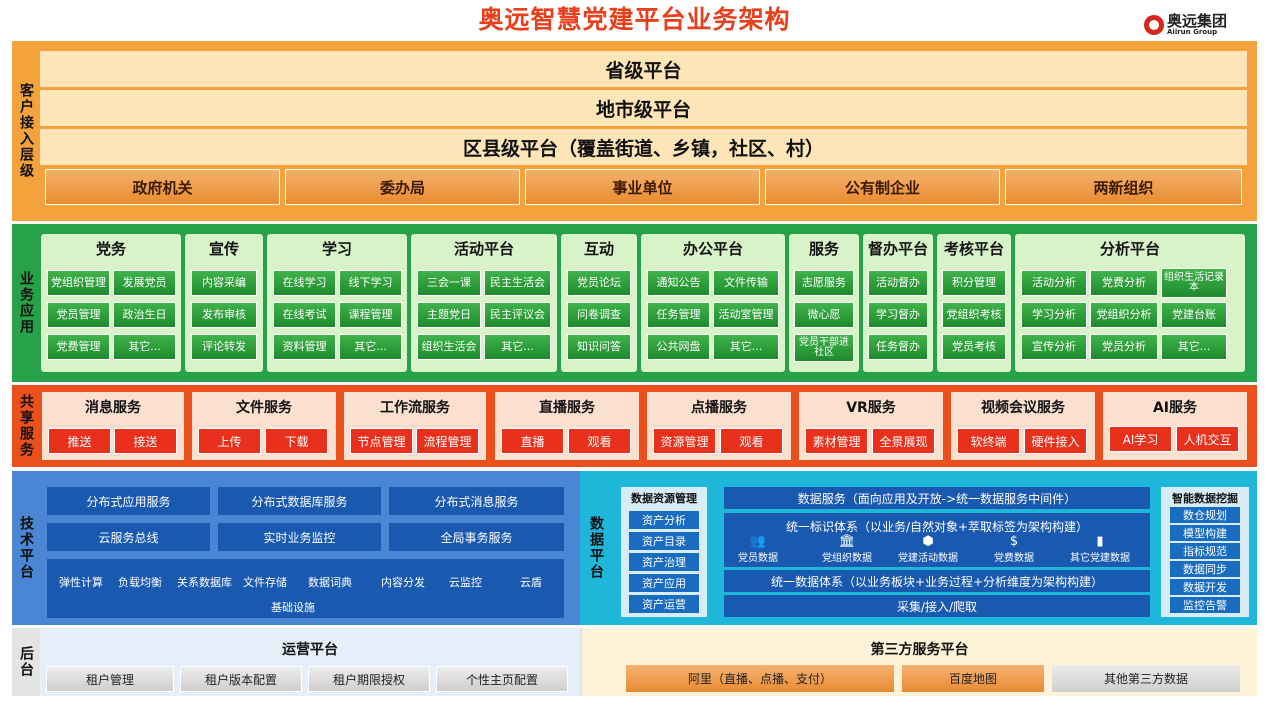 This screenshot has width=1269, height=715. I want to click on data-resource-item: 资产治理, so click(664, 562).